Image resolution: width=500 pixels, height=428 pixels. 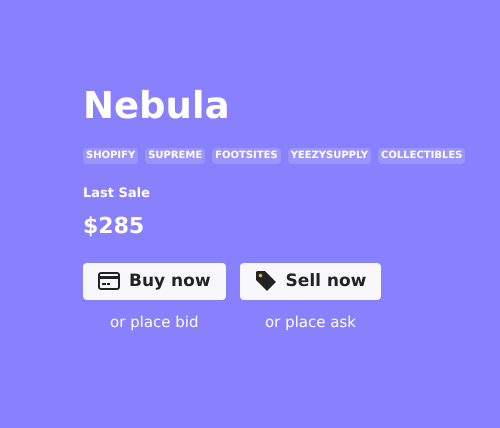 What do you see at coordinates (175, 156) in the screenshot?
I see `category-tag: SUPREME` at bounding box center [175, 156].